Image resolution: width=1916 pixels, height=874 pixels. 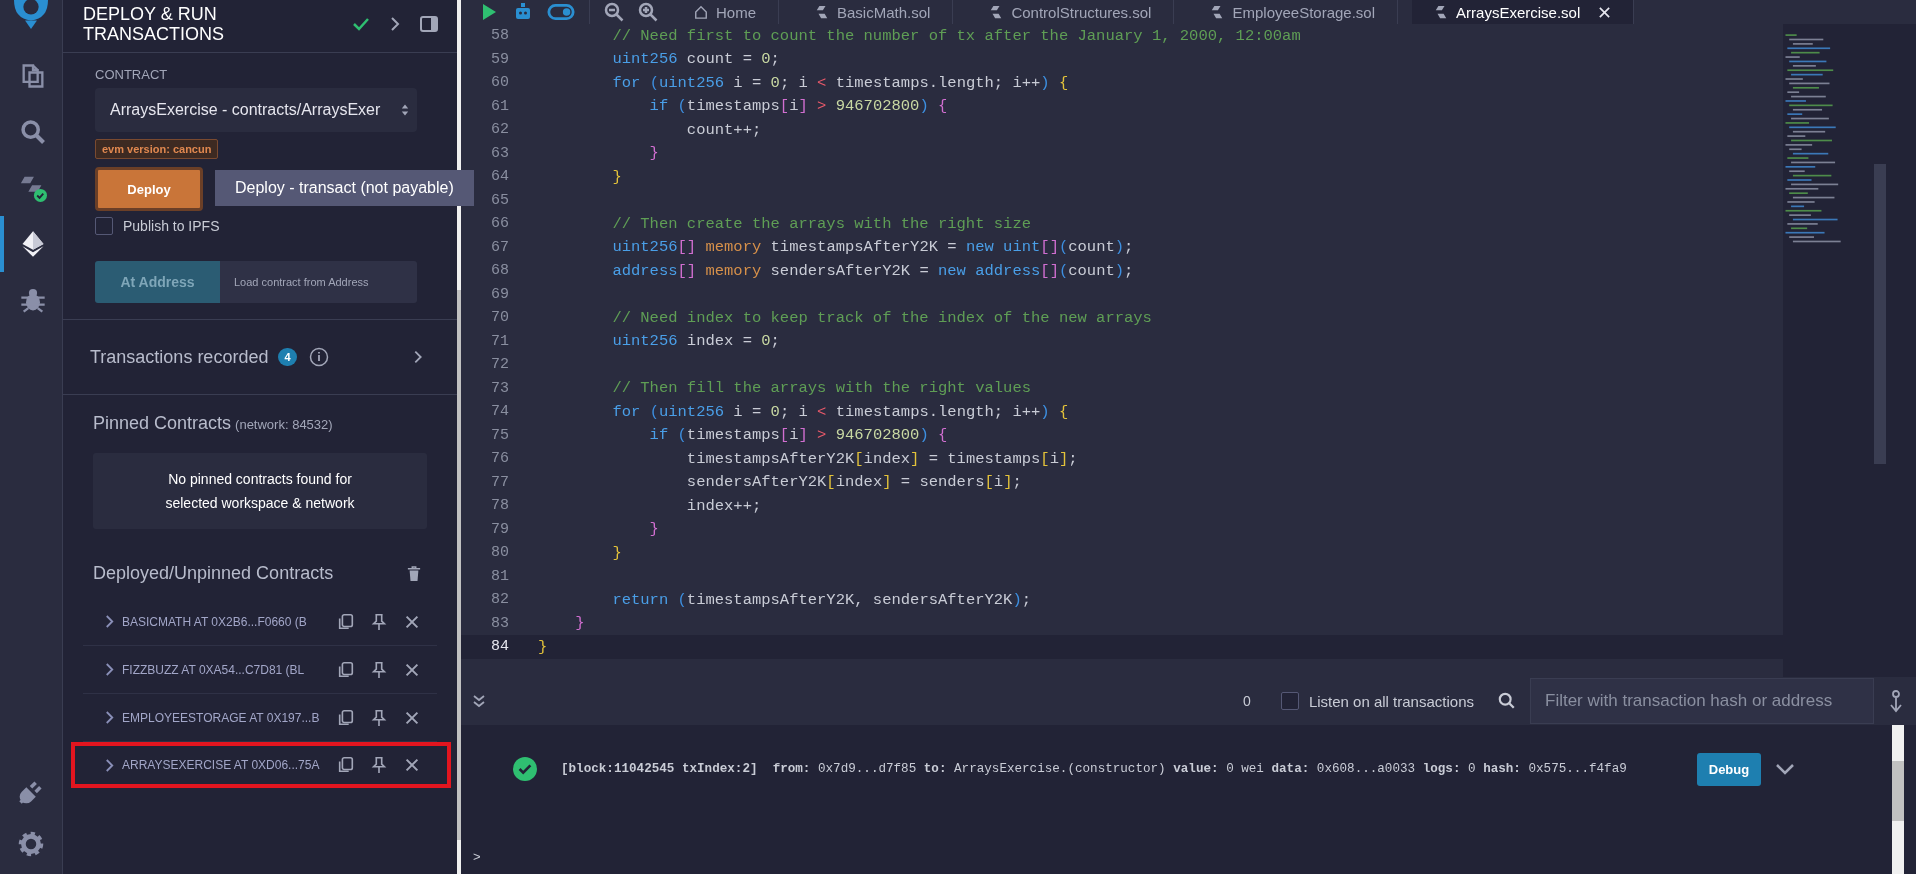 What do you see at coordinates (154, 24) in the screenshot?
I see `panel-title: DEPLOY & RUN TRANSACTIONS` at bounding box center [154, 24].